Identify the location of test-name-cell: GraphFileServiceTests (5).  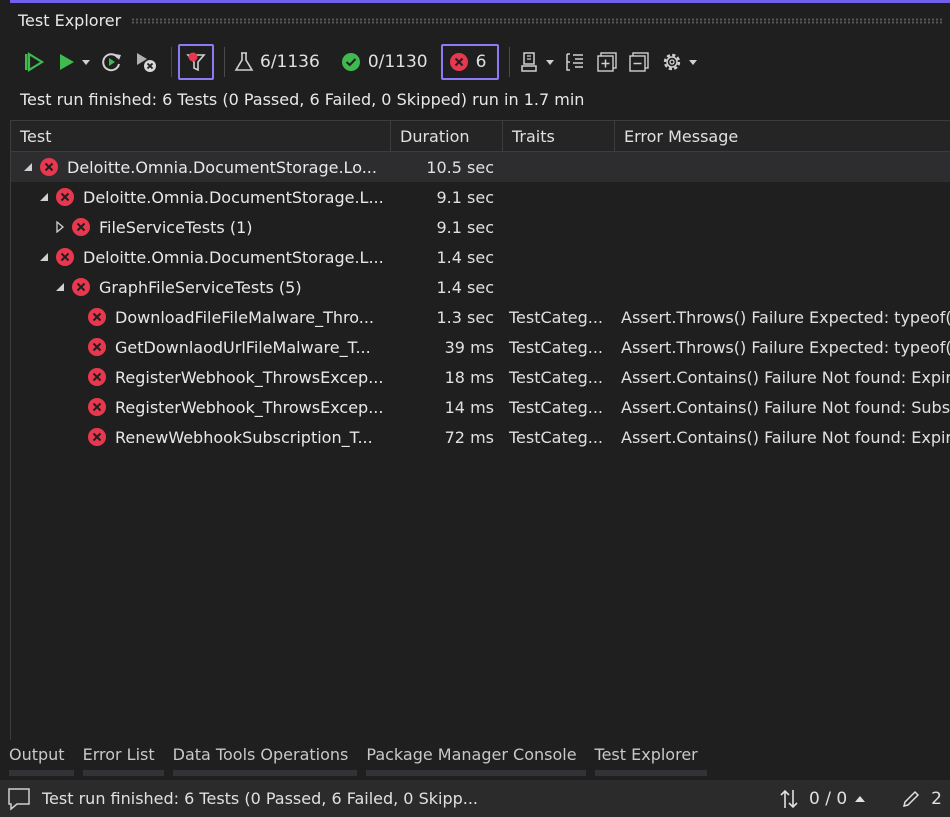
(201, 287).